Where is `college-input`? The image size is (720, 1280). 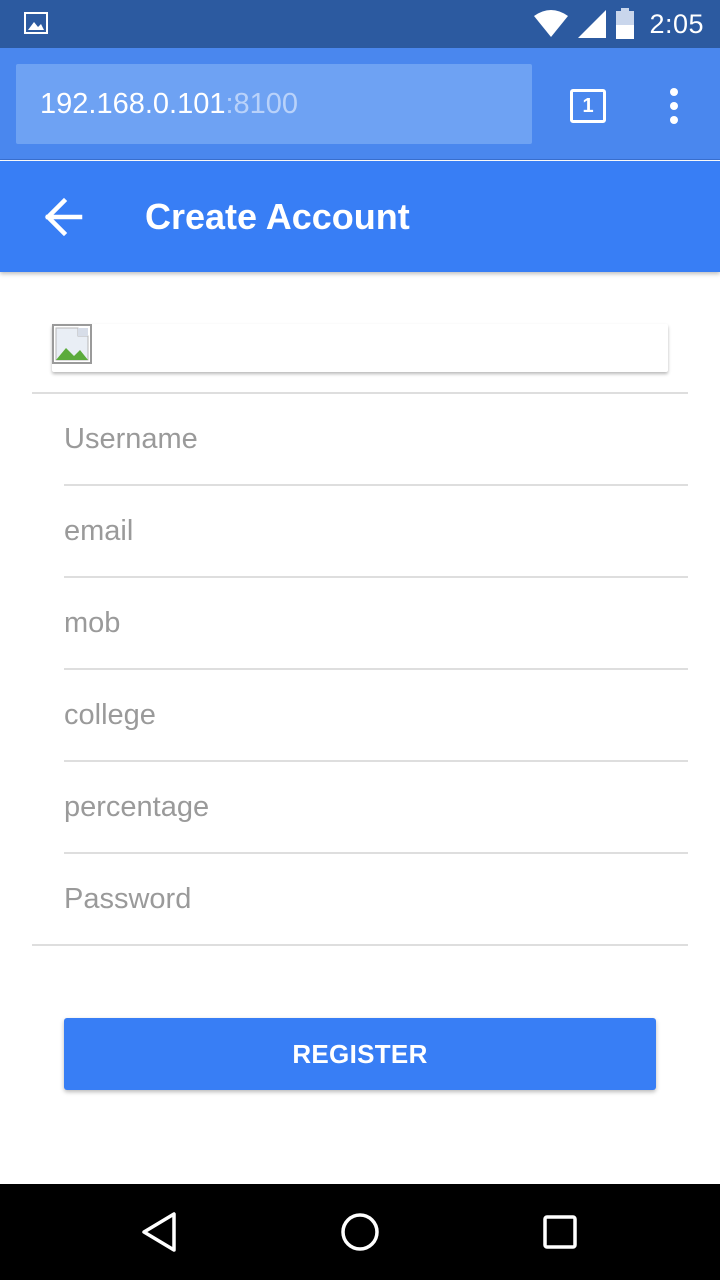
college-input is located at coordinates (376, 715).